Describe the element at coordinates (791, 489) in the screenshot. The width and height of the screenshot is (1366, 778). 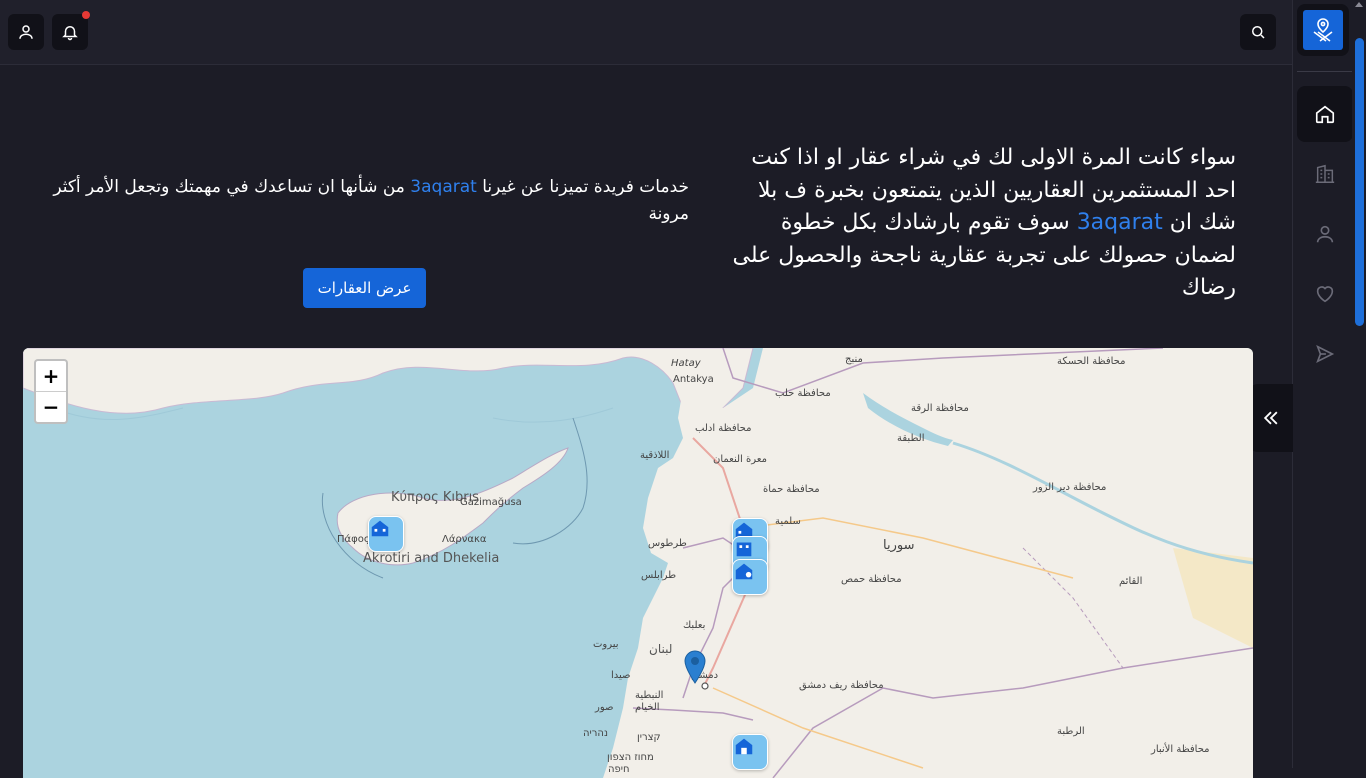
I see `map-label: محافظة حماة` at that location.